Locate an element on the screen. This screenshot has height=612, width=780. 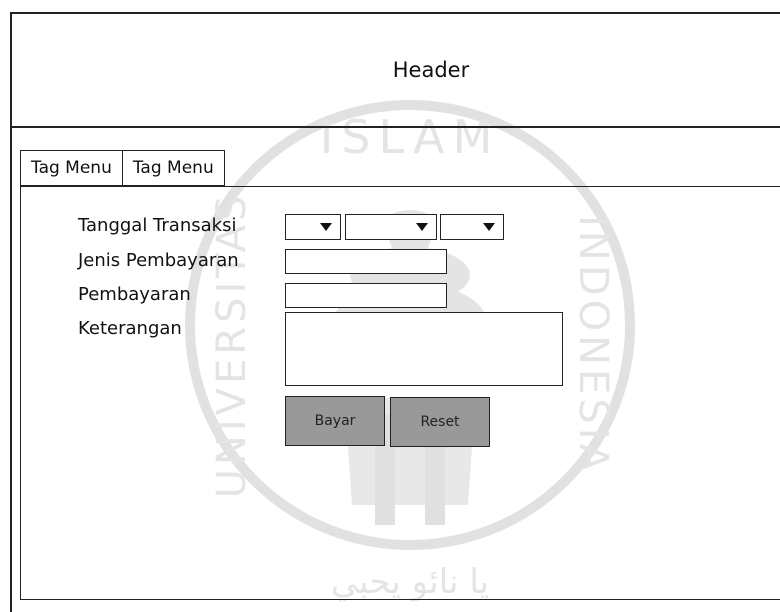
tab-bar: Tag Menu Tag Menu is located at coordinates (122, 168).